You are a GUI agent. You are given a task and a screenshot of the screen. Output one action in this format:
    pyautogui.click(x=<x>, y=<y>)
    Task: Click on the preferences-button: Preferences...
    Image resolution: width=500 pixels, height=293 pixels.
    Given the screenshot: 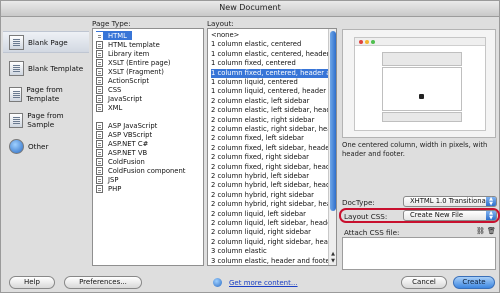 What is the action you would take?
    pyautogui.click(x=103, y=282)
    